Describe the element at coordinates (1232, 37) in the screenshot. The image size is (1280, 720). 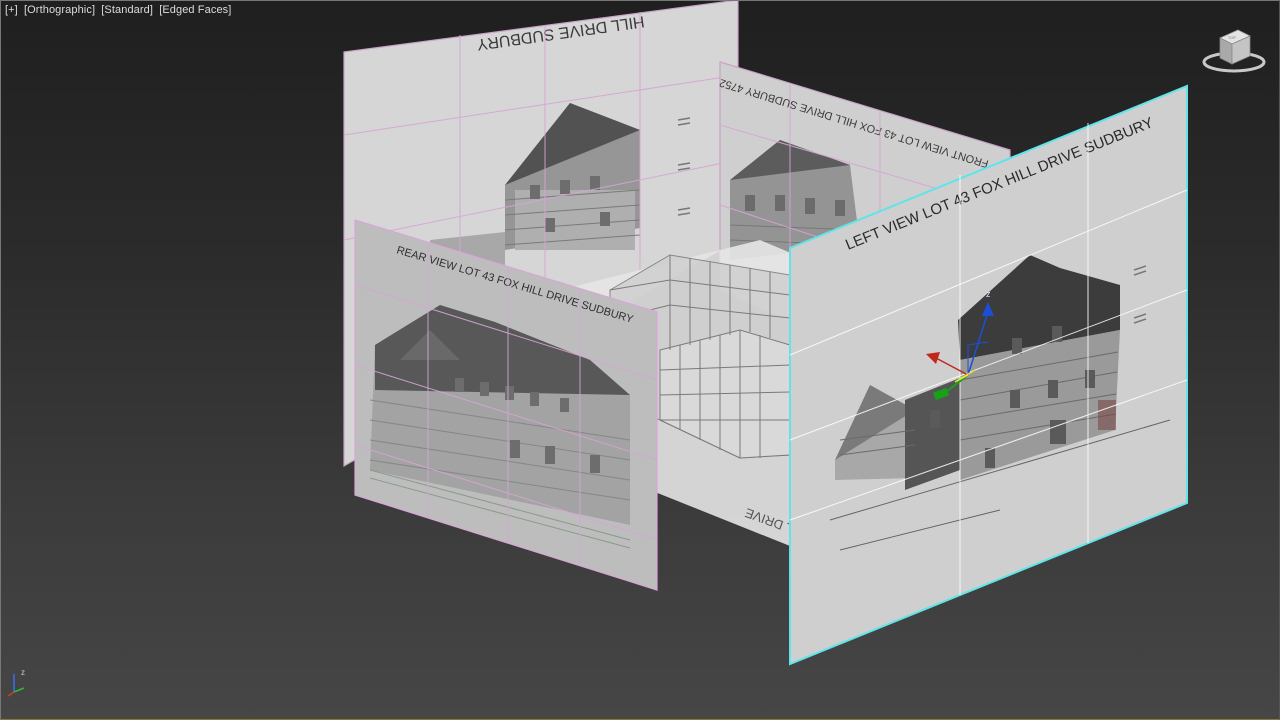
I see `viewcube-face-label: TOP` at that location.